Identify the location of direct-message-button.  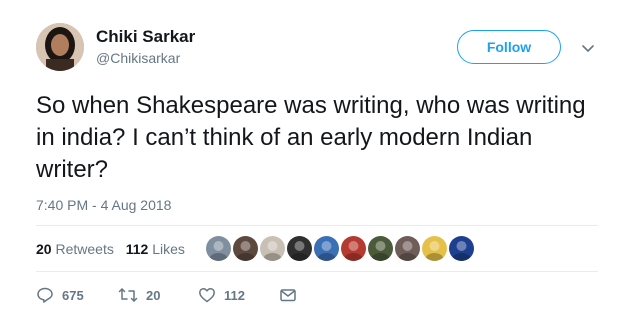
(288, 295).